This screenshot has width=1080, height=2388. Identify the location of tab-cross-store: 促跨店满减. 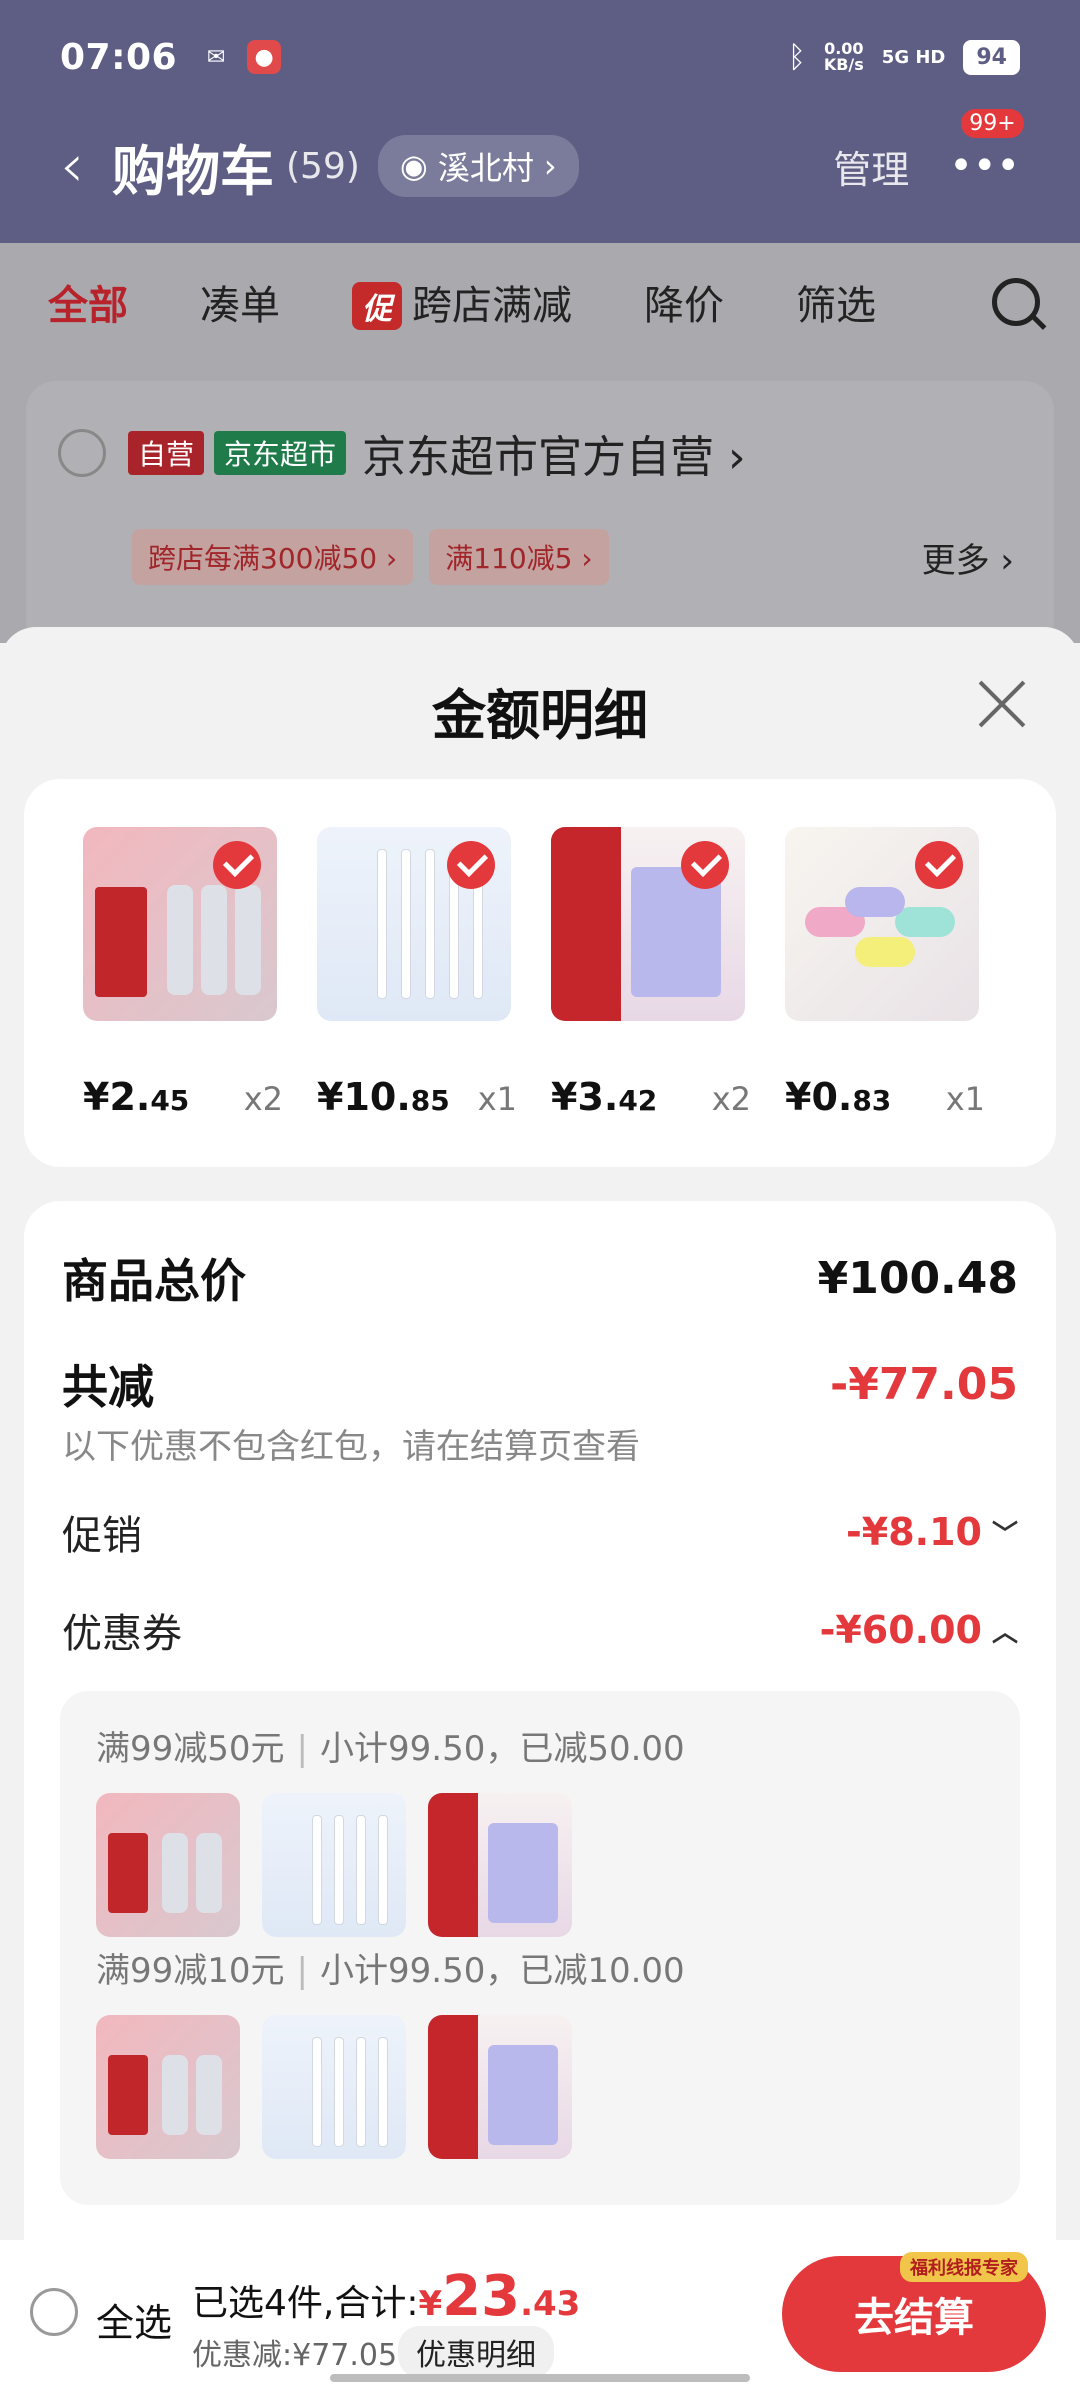
(462, 302).